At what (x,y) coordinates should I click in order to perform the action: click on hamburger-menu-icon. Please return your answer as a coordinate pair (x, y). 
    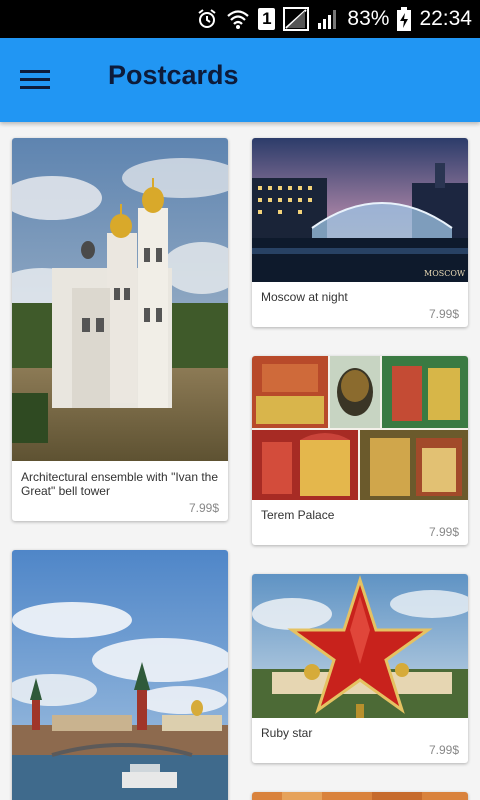
    Looking at the image, I should click on (35, 80).